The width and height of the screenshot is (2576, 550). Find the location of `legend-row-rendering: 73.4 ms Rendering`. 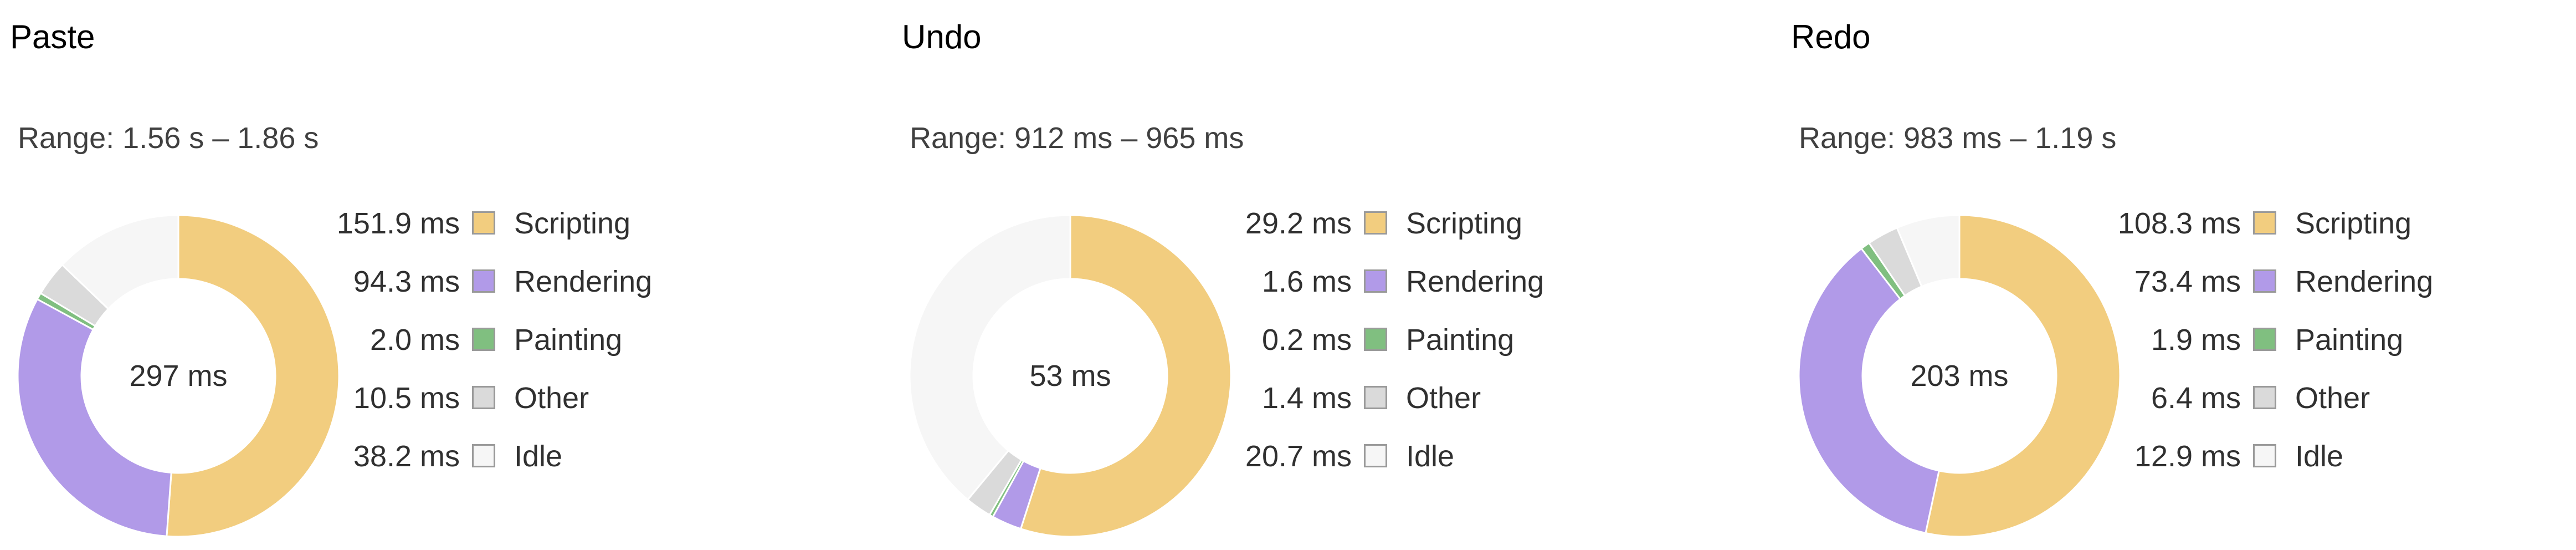

legend-row-rendering: 73.4 ms Rendering is located at coordinates (2307, 288).